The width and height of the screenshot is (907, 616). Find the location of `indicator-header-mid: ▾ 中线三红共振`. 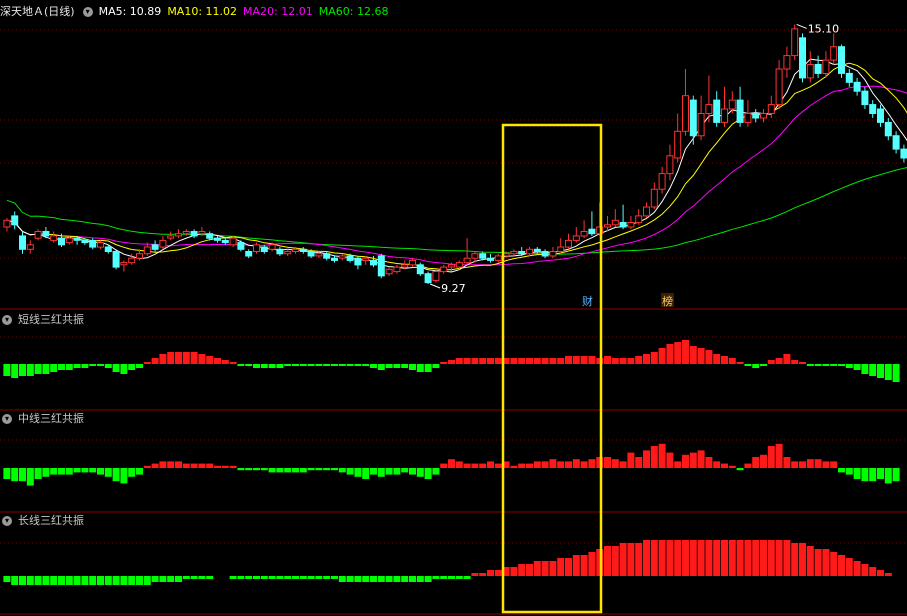

indicator-header-mid: ▾ 中线三红共振 is located at coordinates (45, 419).